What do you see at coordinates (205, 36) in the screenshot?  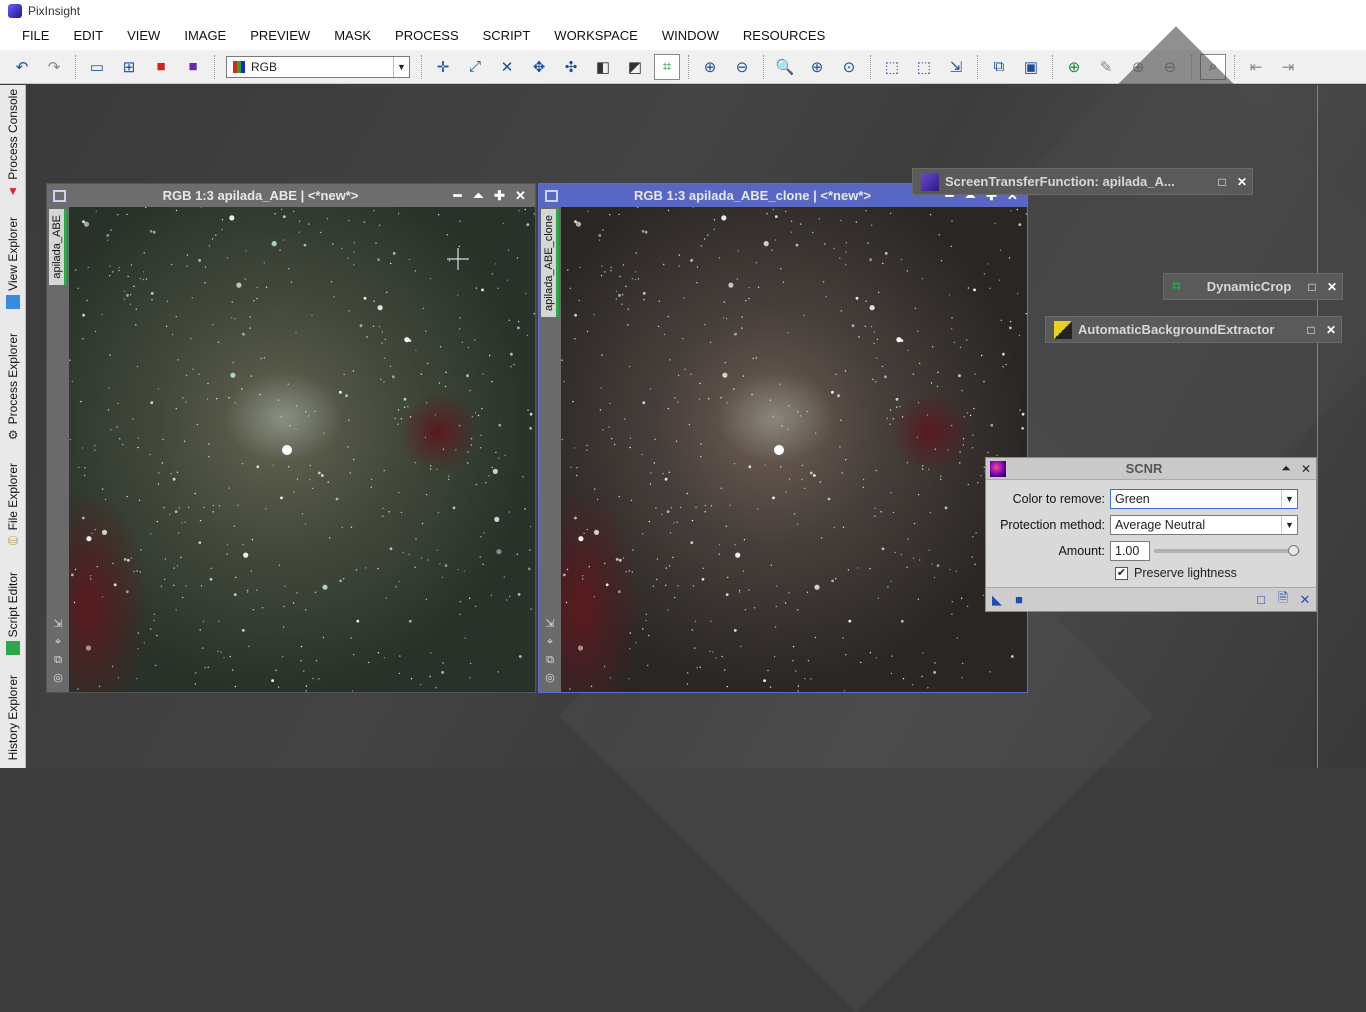 I see `menu-image: IMAGE` at bounding box center [205, 36].